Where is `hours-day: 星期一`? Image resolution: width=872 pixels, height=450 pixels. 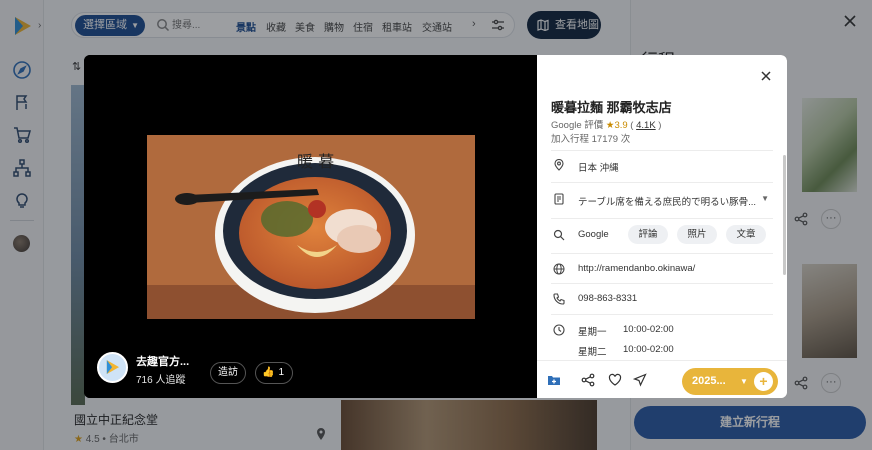
hours-day: 星期一 is located at coordinates (592, 332).